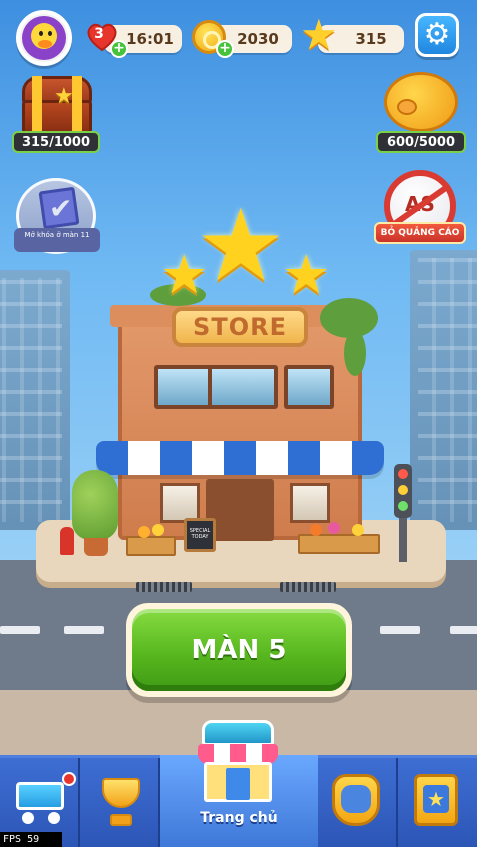  I want to click on bush-tree, so click(95, 505).